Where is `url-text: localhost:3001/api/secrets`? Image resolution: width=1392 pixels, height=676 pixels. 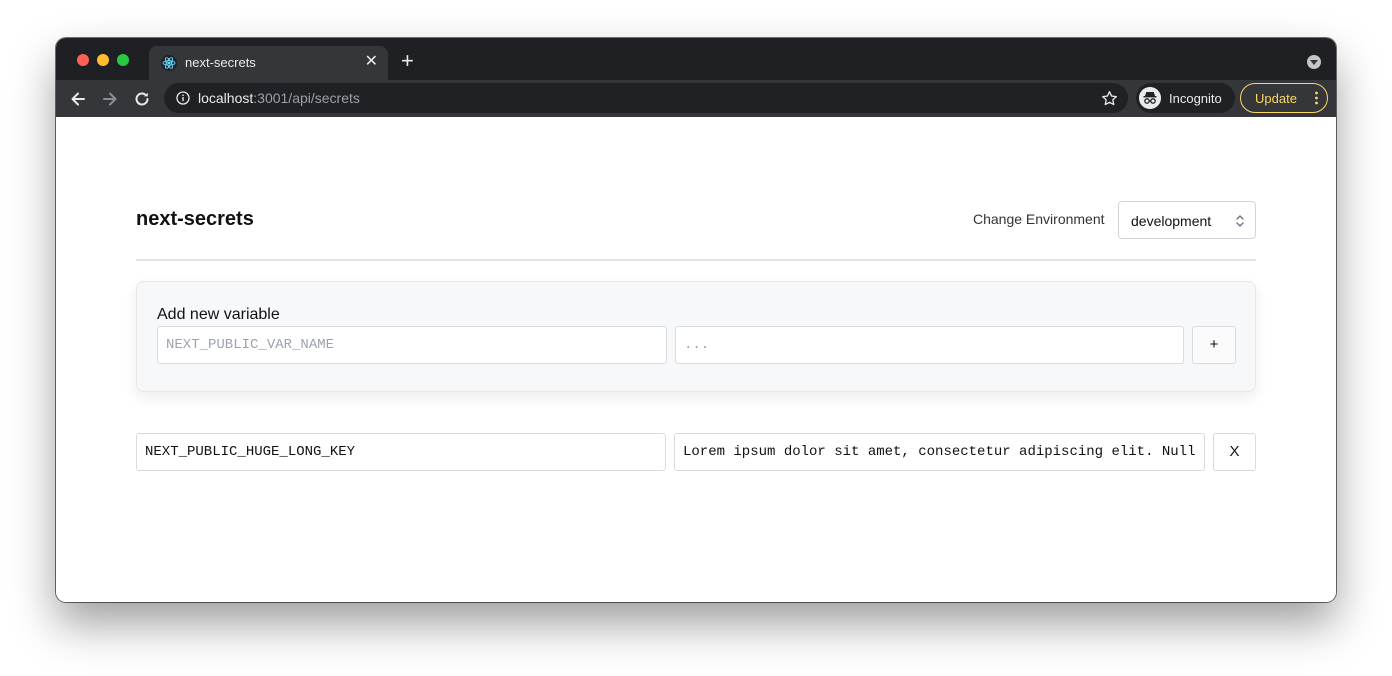
url-text: localhost:3001/api/secrets is located at coordinates (279, 98).